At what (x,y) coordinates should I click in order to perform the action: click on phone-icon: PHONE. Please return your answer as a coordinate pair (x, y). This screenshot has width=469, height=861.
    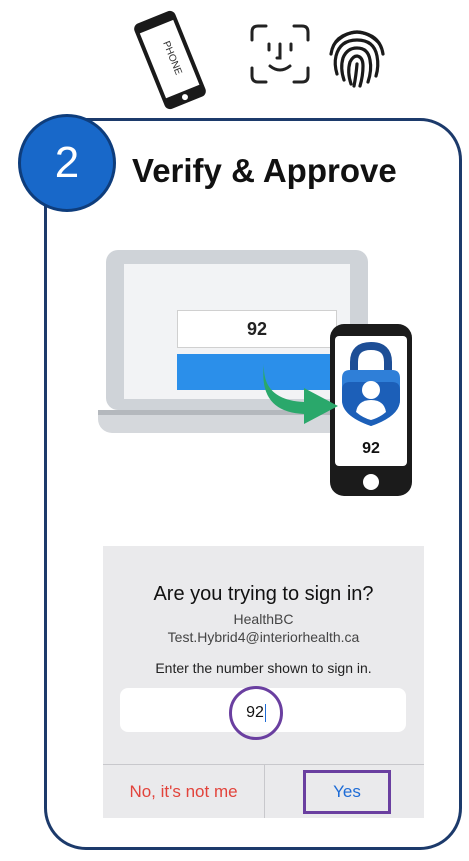
    Looking at the image, I should click on (170, 60).